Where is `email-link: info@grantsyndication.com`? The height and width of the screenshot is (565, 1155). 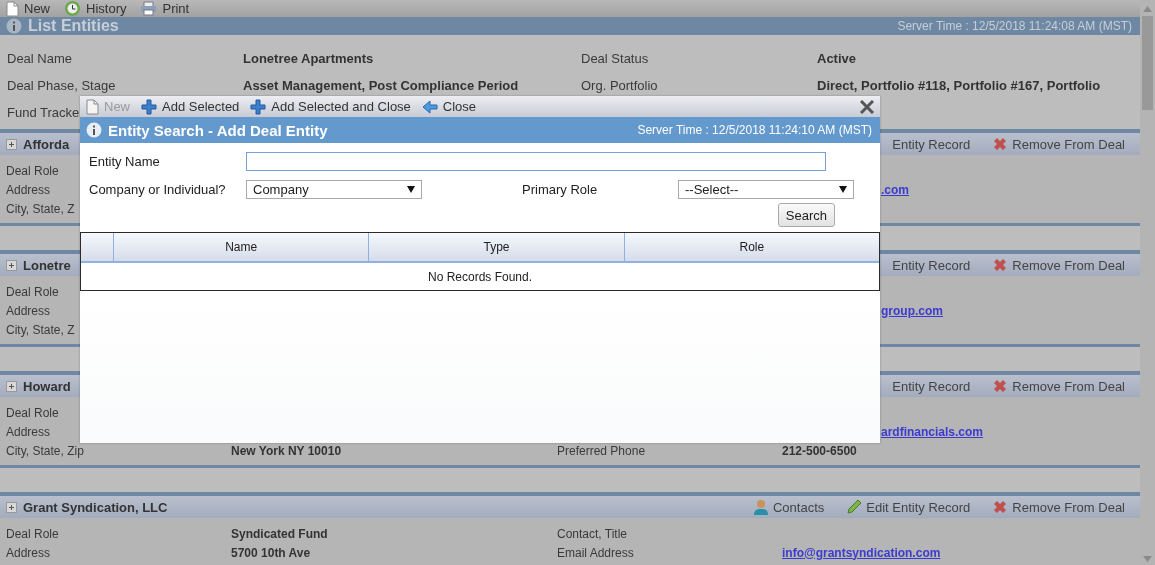 email-link: info@grantsyndication.com is located at coordinates (861, 552).